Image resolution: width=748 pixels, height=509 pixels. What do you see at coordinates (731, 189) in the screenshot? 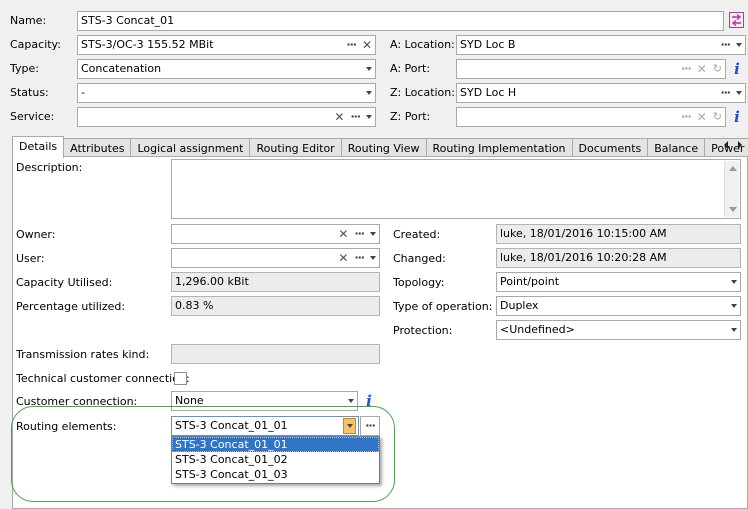
I see `description-scrollbar` at bounding box center [731, 189].